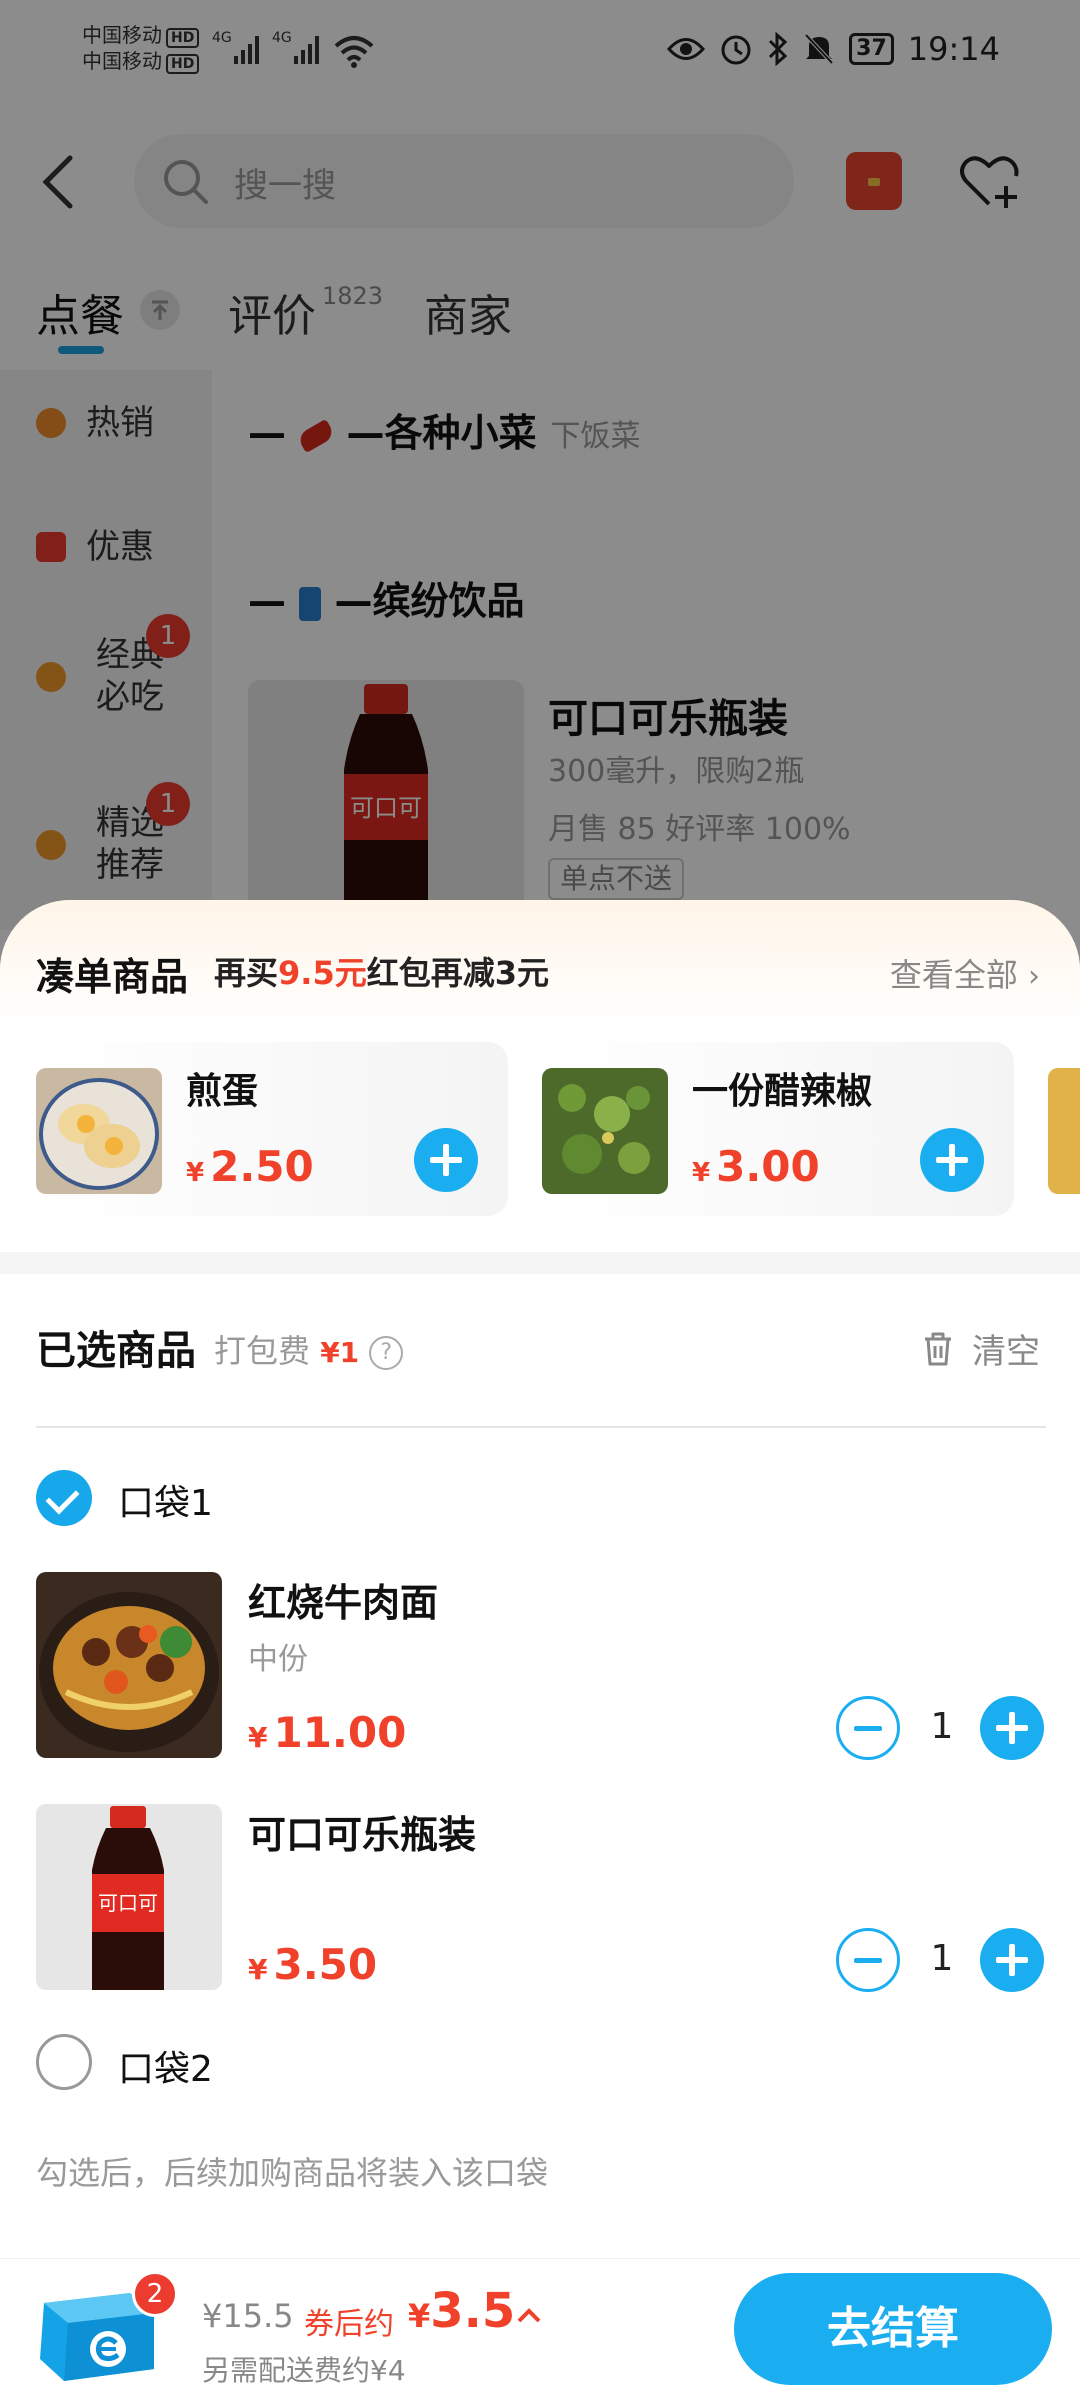  Describe the element at coordinates (248, 2316) in the screenshot. I see `original-price: ¥15.5` at that location.